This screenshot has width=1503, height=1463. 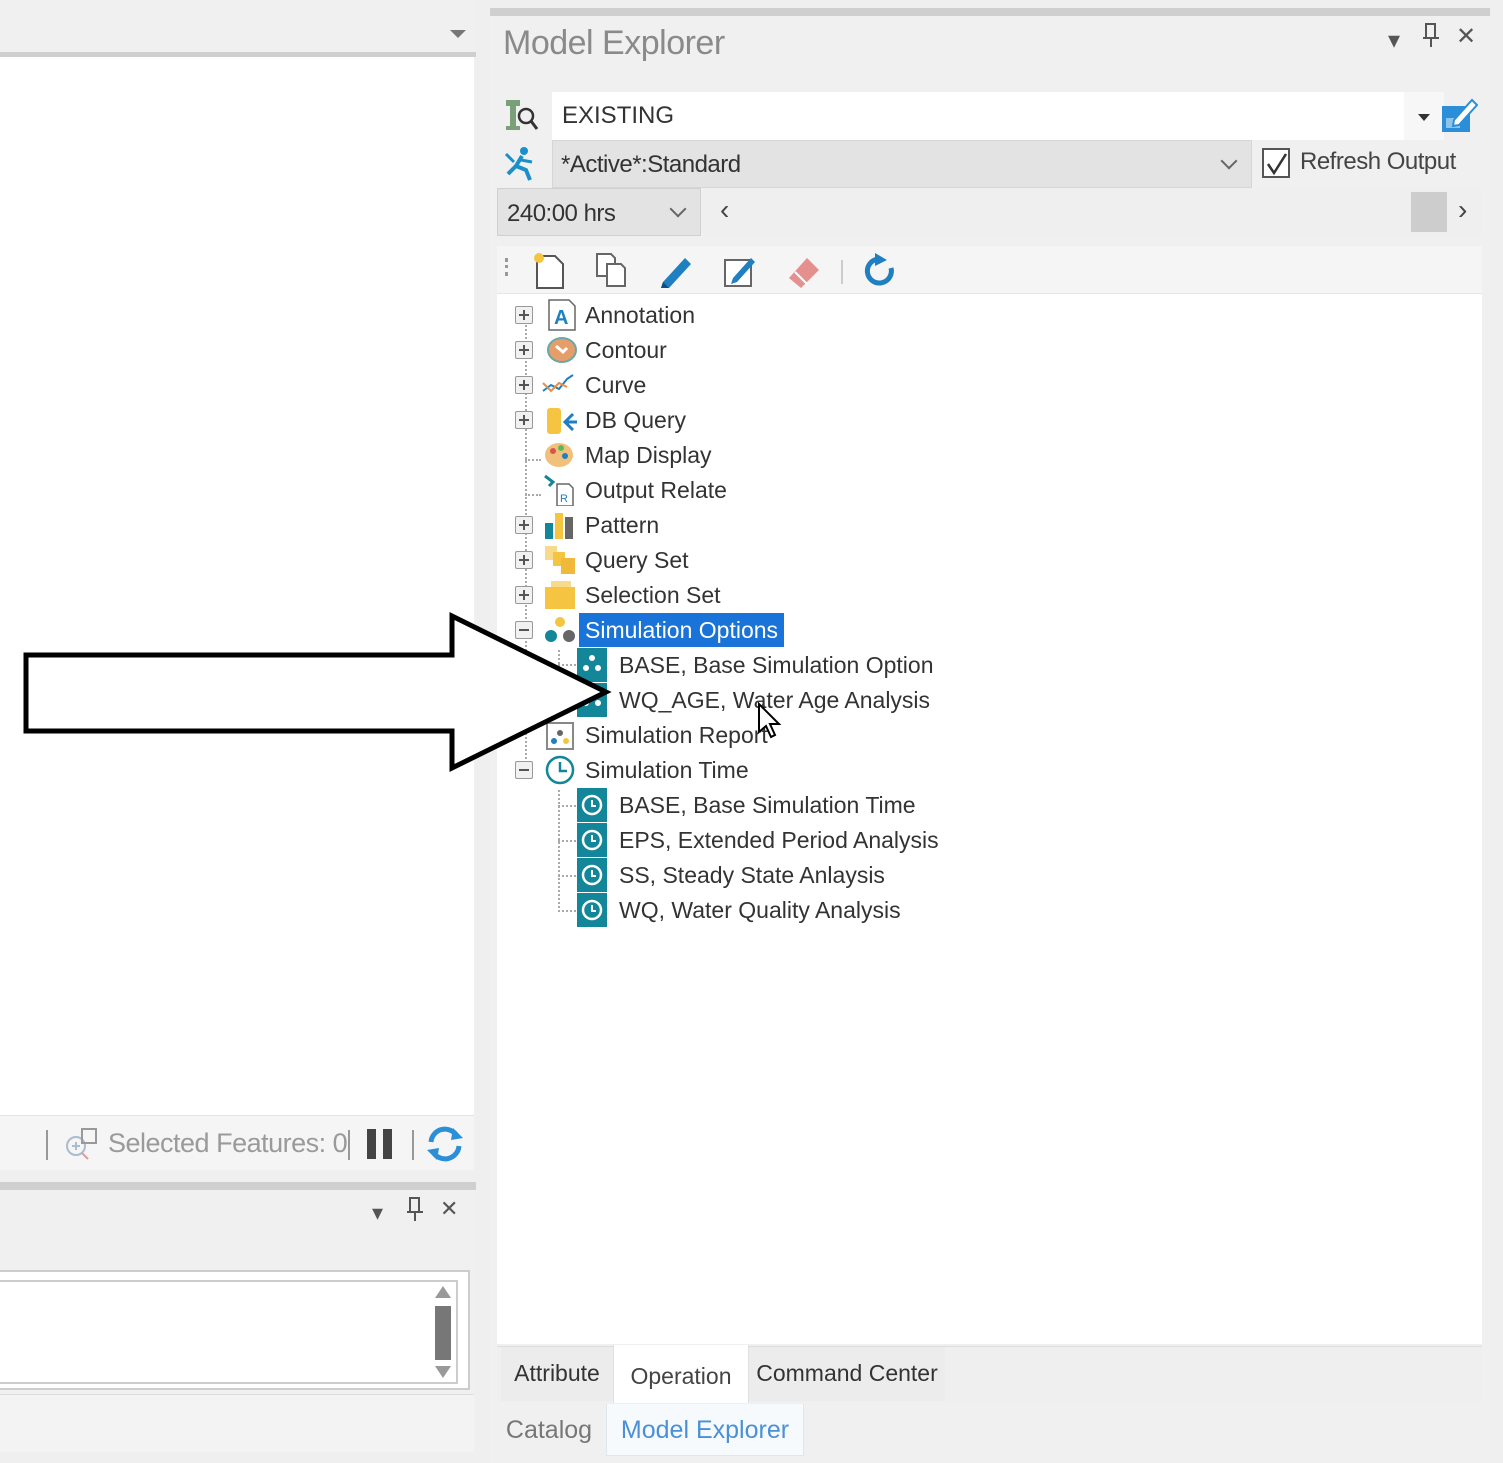 I want to click on tree-node-label-selected: Simulation Options, so click(x=682, y=630).